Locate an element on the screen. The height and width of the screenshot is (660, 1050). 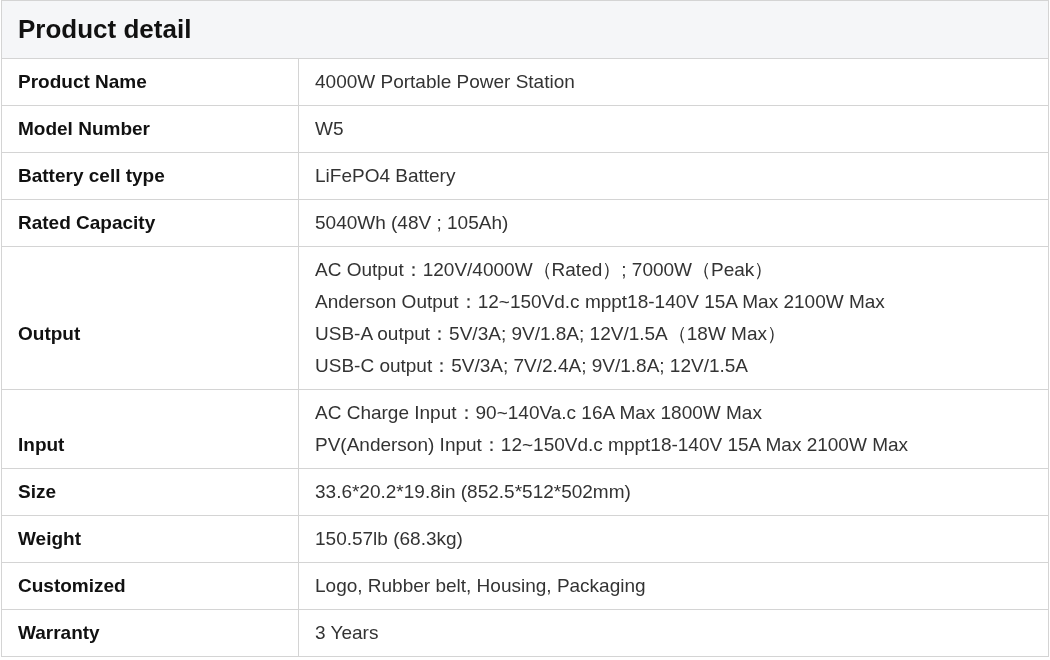
spec-value: 33.6*20.2*19.8in (852.5*512*502mm) is located at coordinates (473, 492).